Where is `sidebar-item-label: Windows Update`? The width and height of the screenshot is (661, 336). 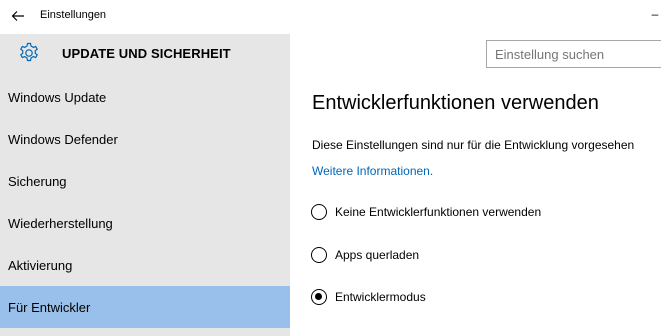
sidebar-item-label: Windows Update is located at coordinates (57, 97).